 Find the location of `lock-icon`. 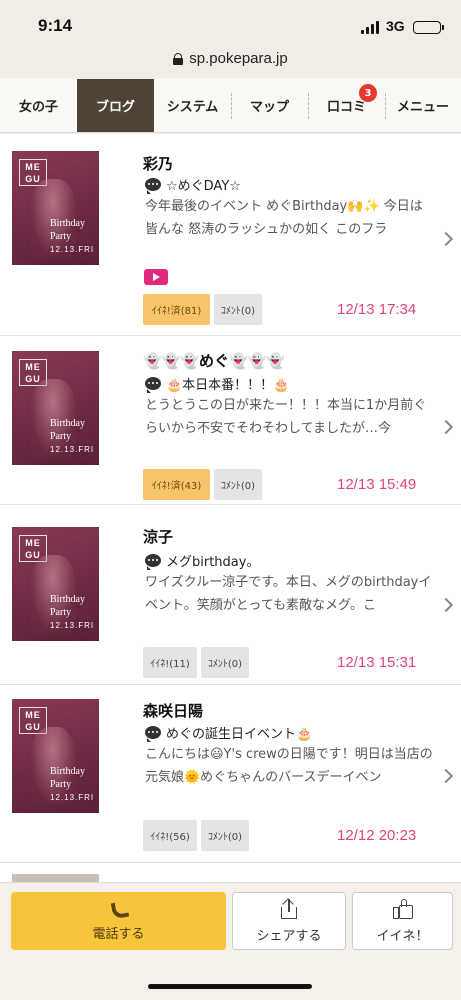

lock-icon is located at coordinates (178, 58).